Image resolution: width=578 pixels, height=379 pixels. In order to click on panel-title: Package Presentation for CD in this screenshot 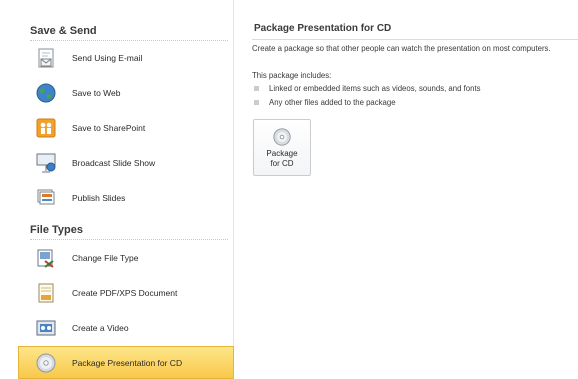, I will do `click(323, 28)`.